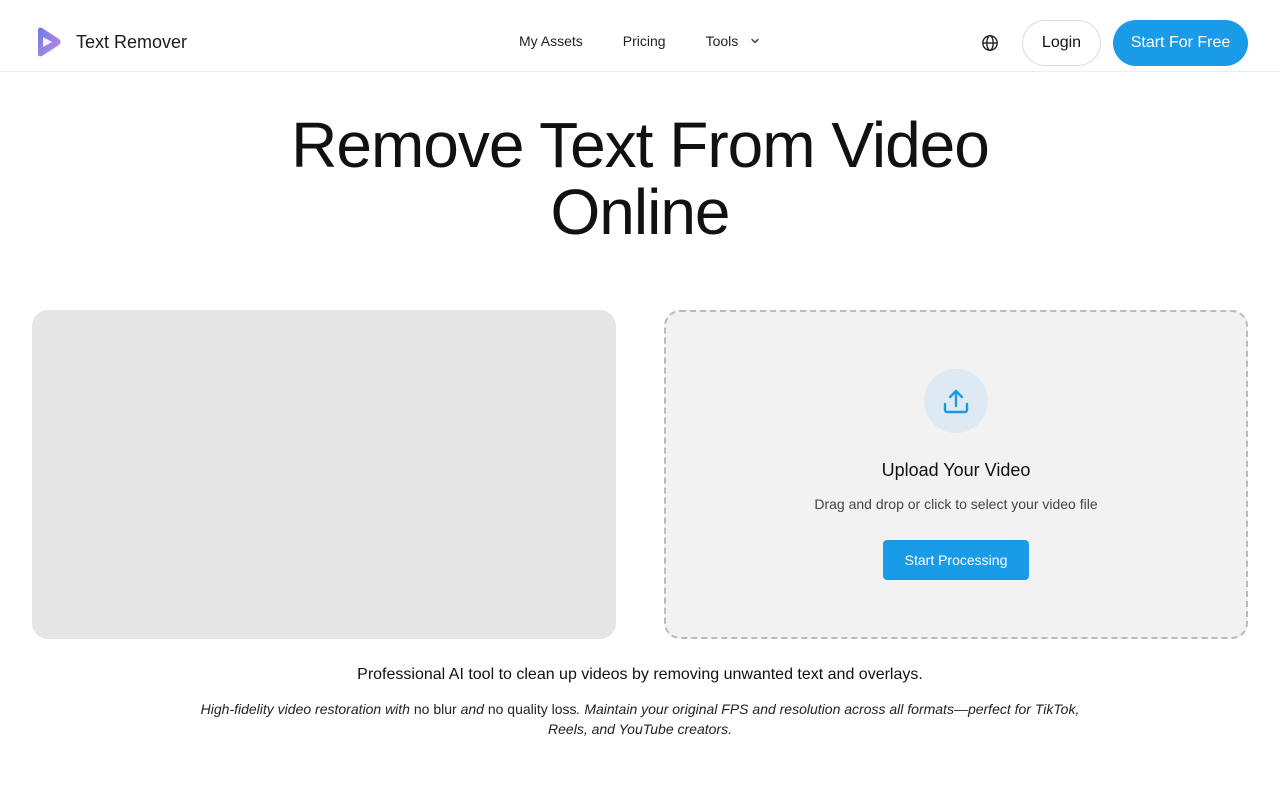 The width and height of the screenshot is (1280, 800). Describe the element at coordinates (472, 709) in the screenshot. I see `description-sub-part3: and` at that location.